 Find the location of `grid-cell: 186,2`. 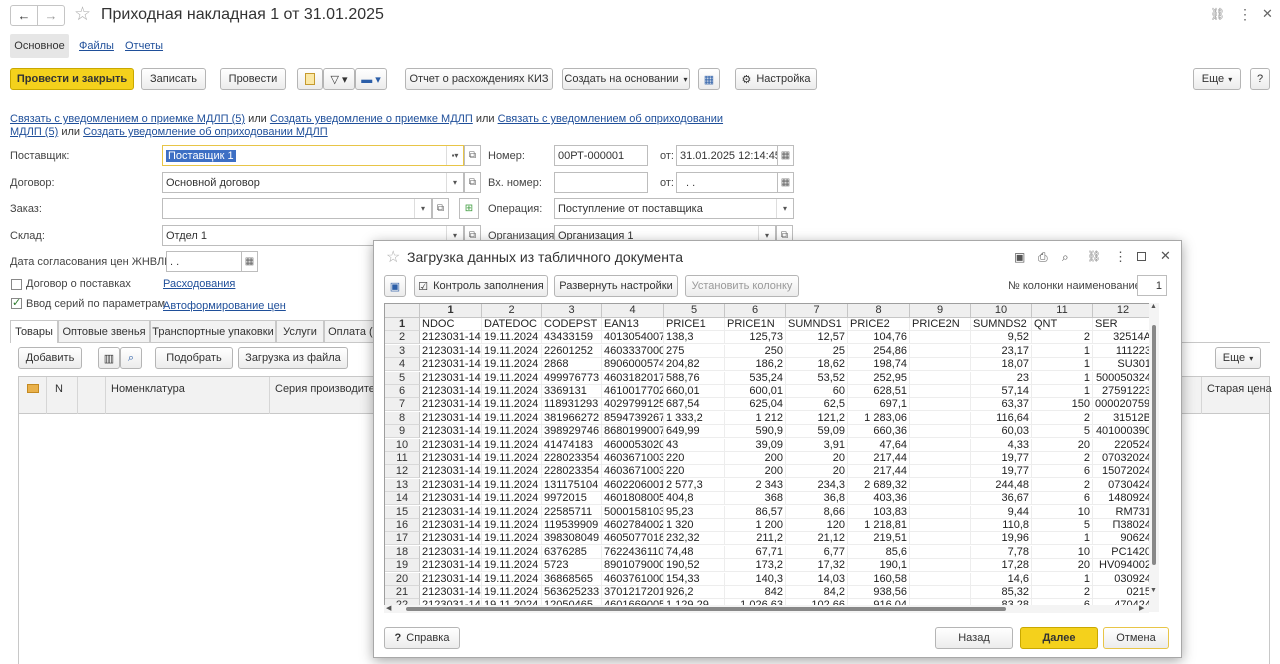

grid-cell: 186,2 is located at coordinates (755, 365).